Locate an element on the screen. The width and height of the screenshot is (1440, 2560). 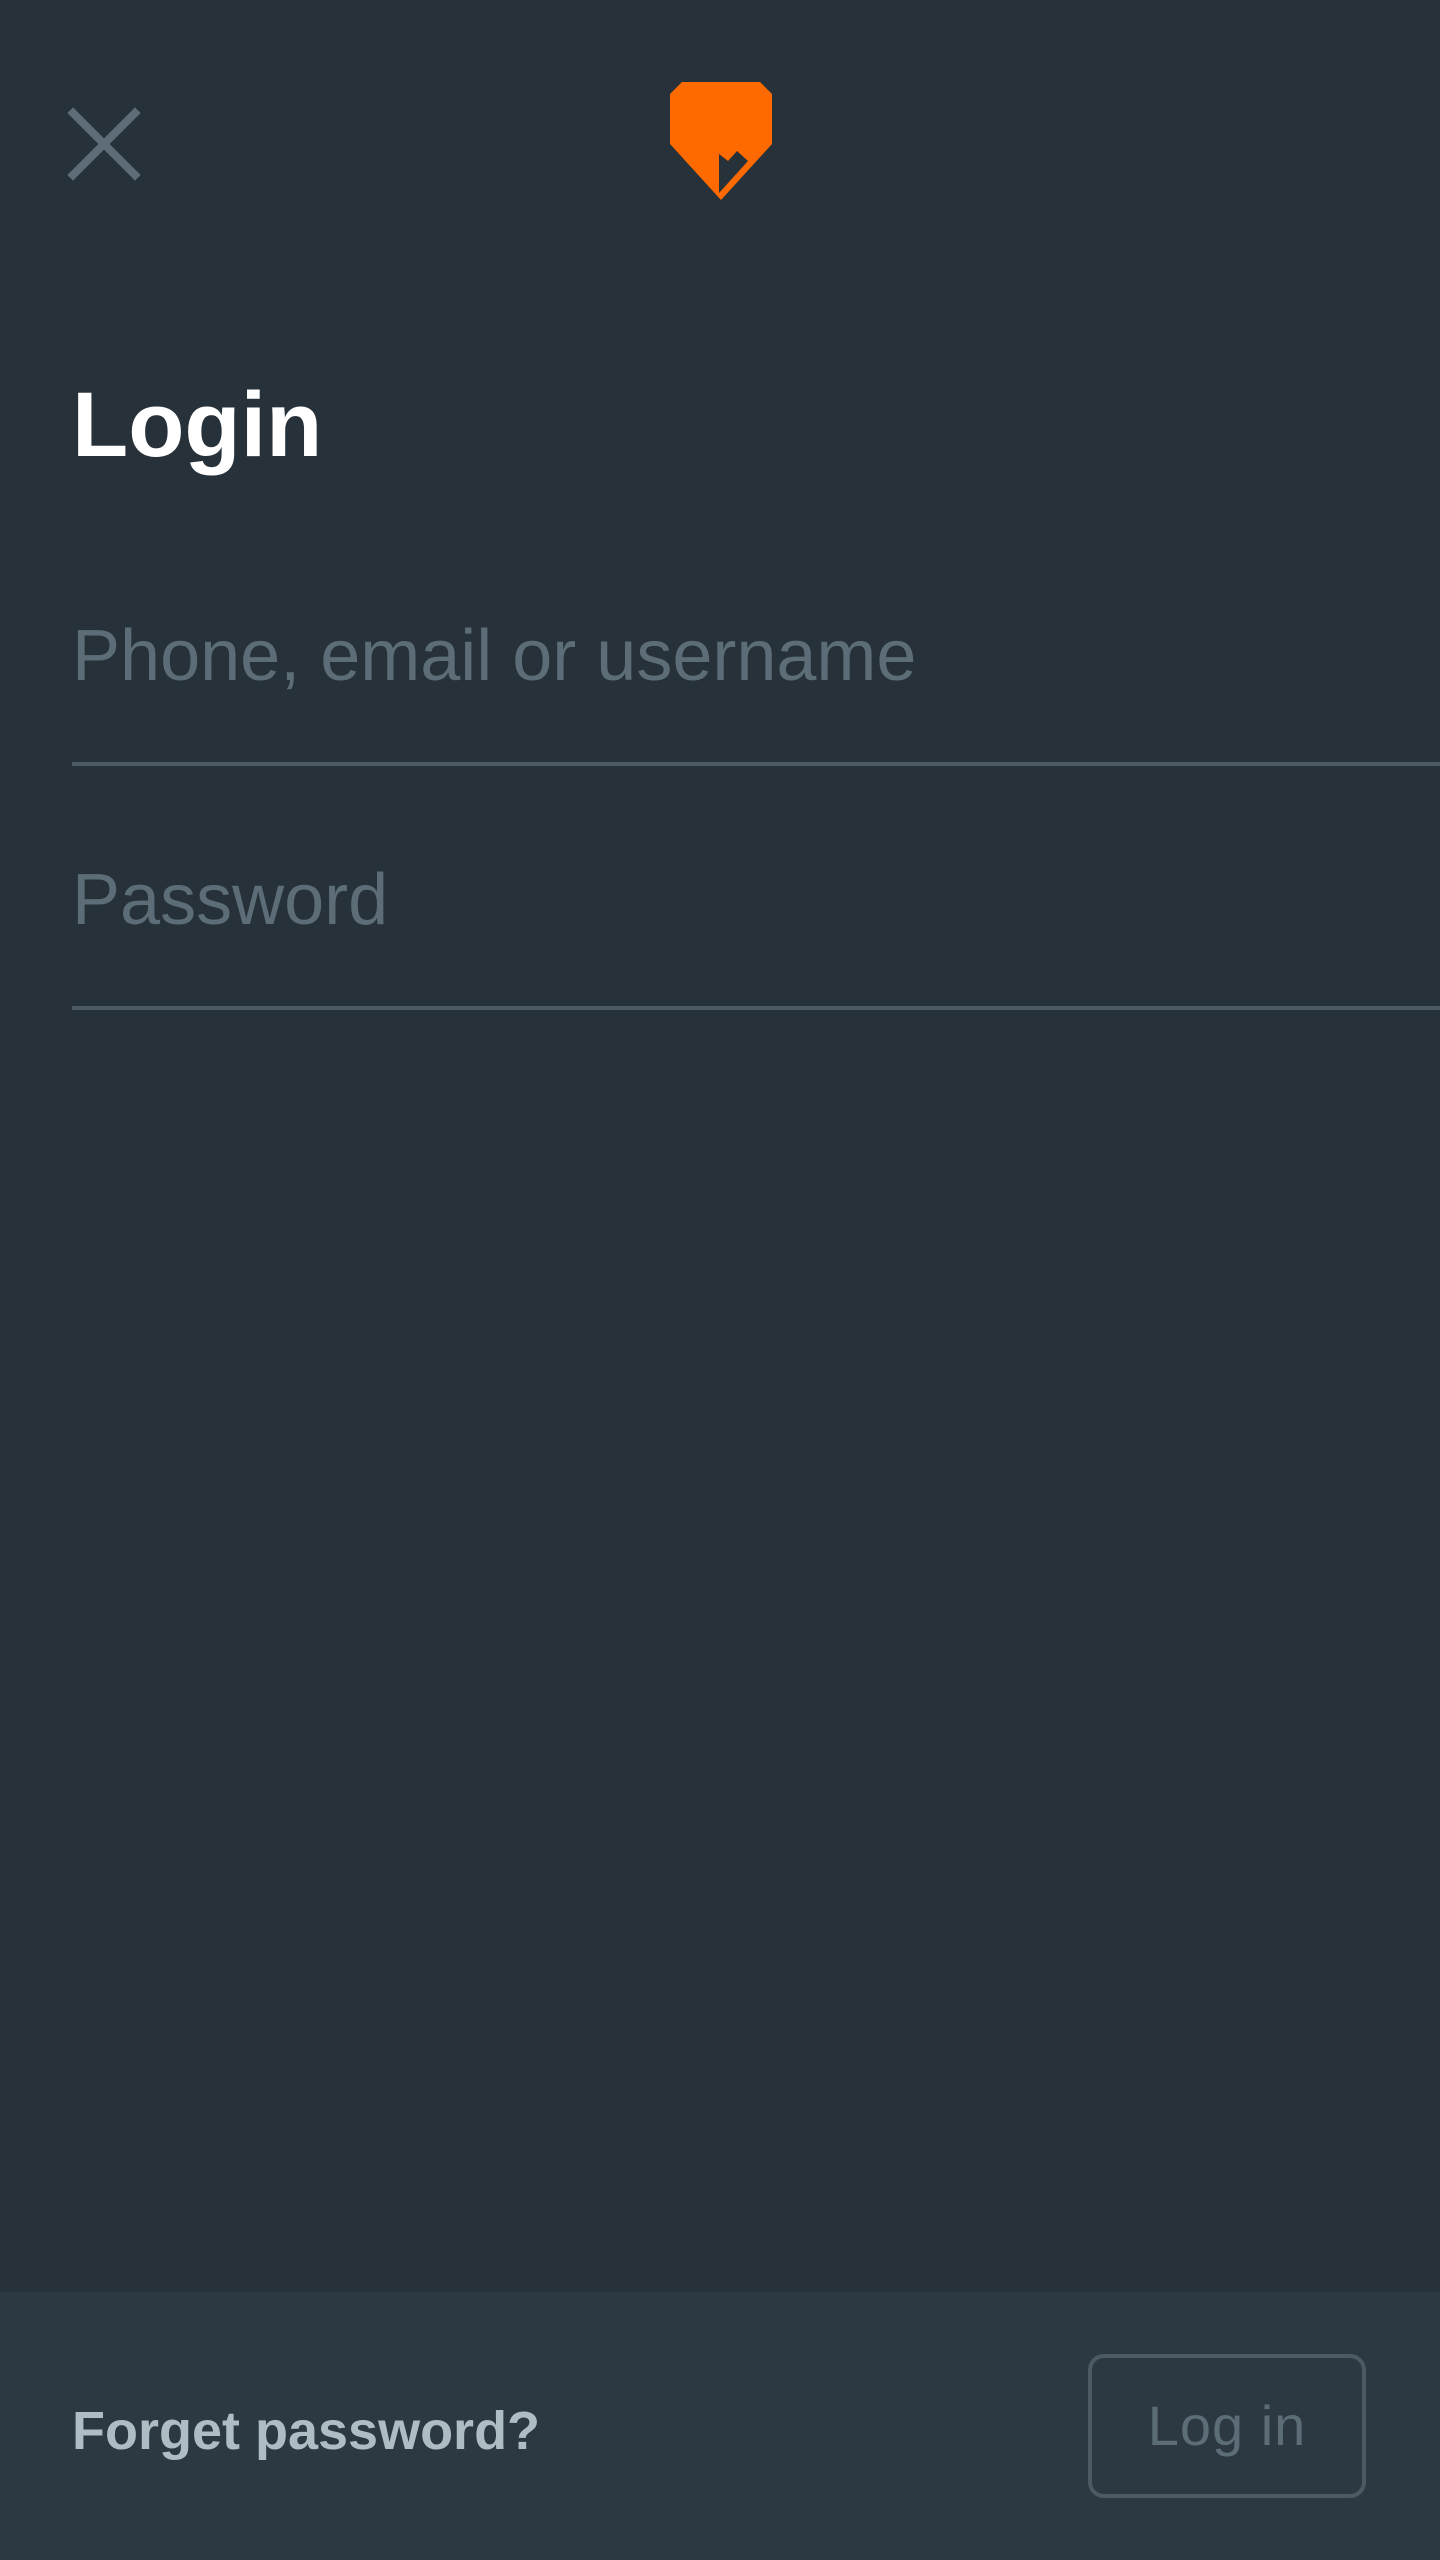
phone-email-username-input is located at coordinates (756, 656).